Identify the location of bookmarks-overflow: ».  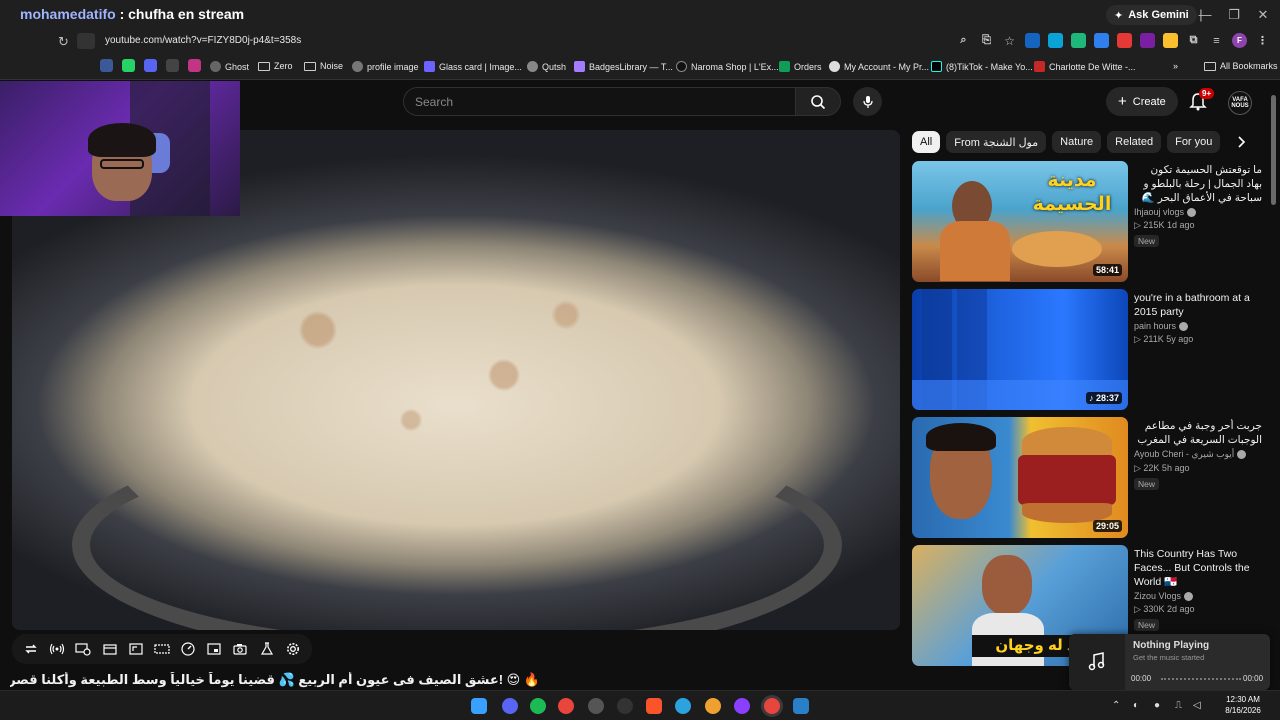
(1175, 66).